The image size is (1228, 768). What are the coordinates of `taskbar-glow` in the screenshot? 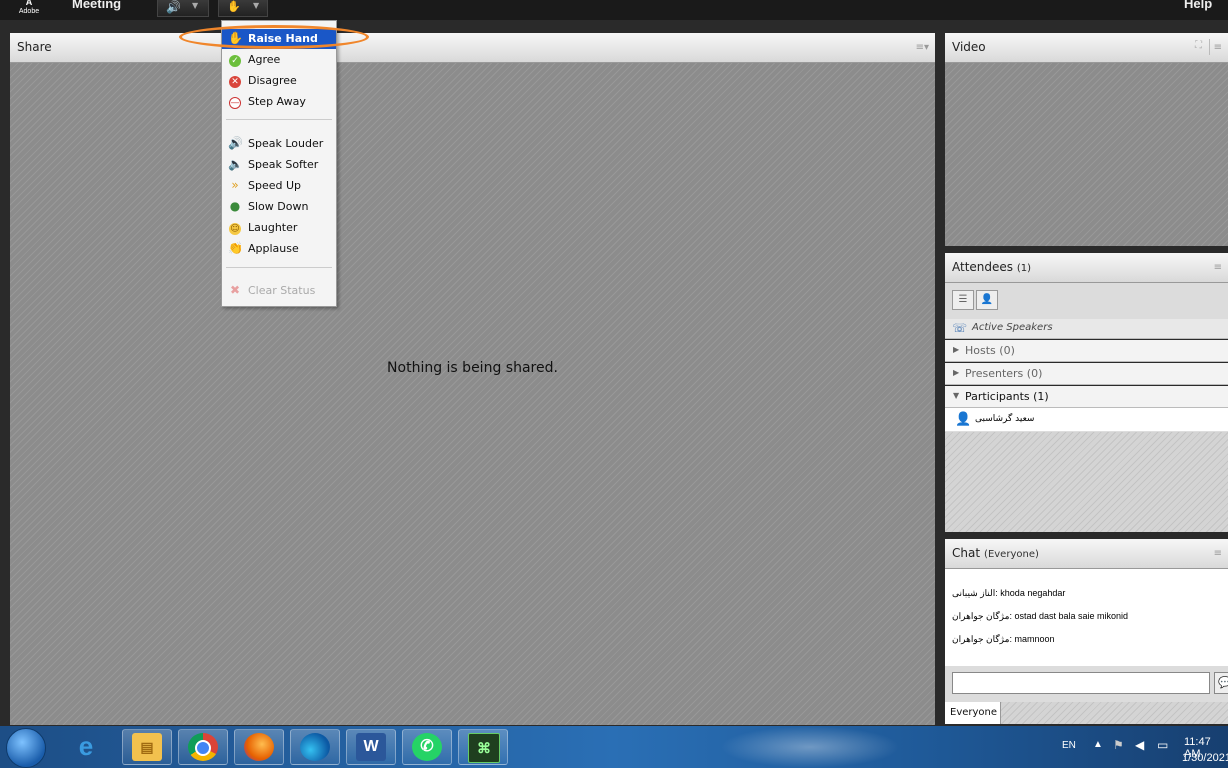 It's located at (810, 747).